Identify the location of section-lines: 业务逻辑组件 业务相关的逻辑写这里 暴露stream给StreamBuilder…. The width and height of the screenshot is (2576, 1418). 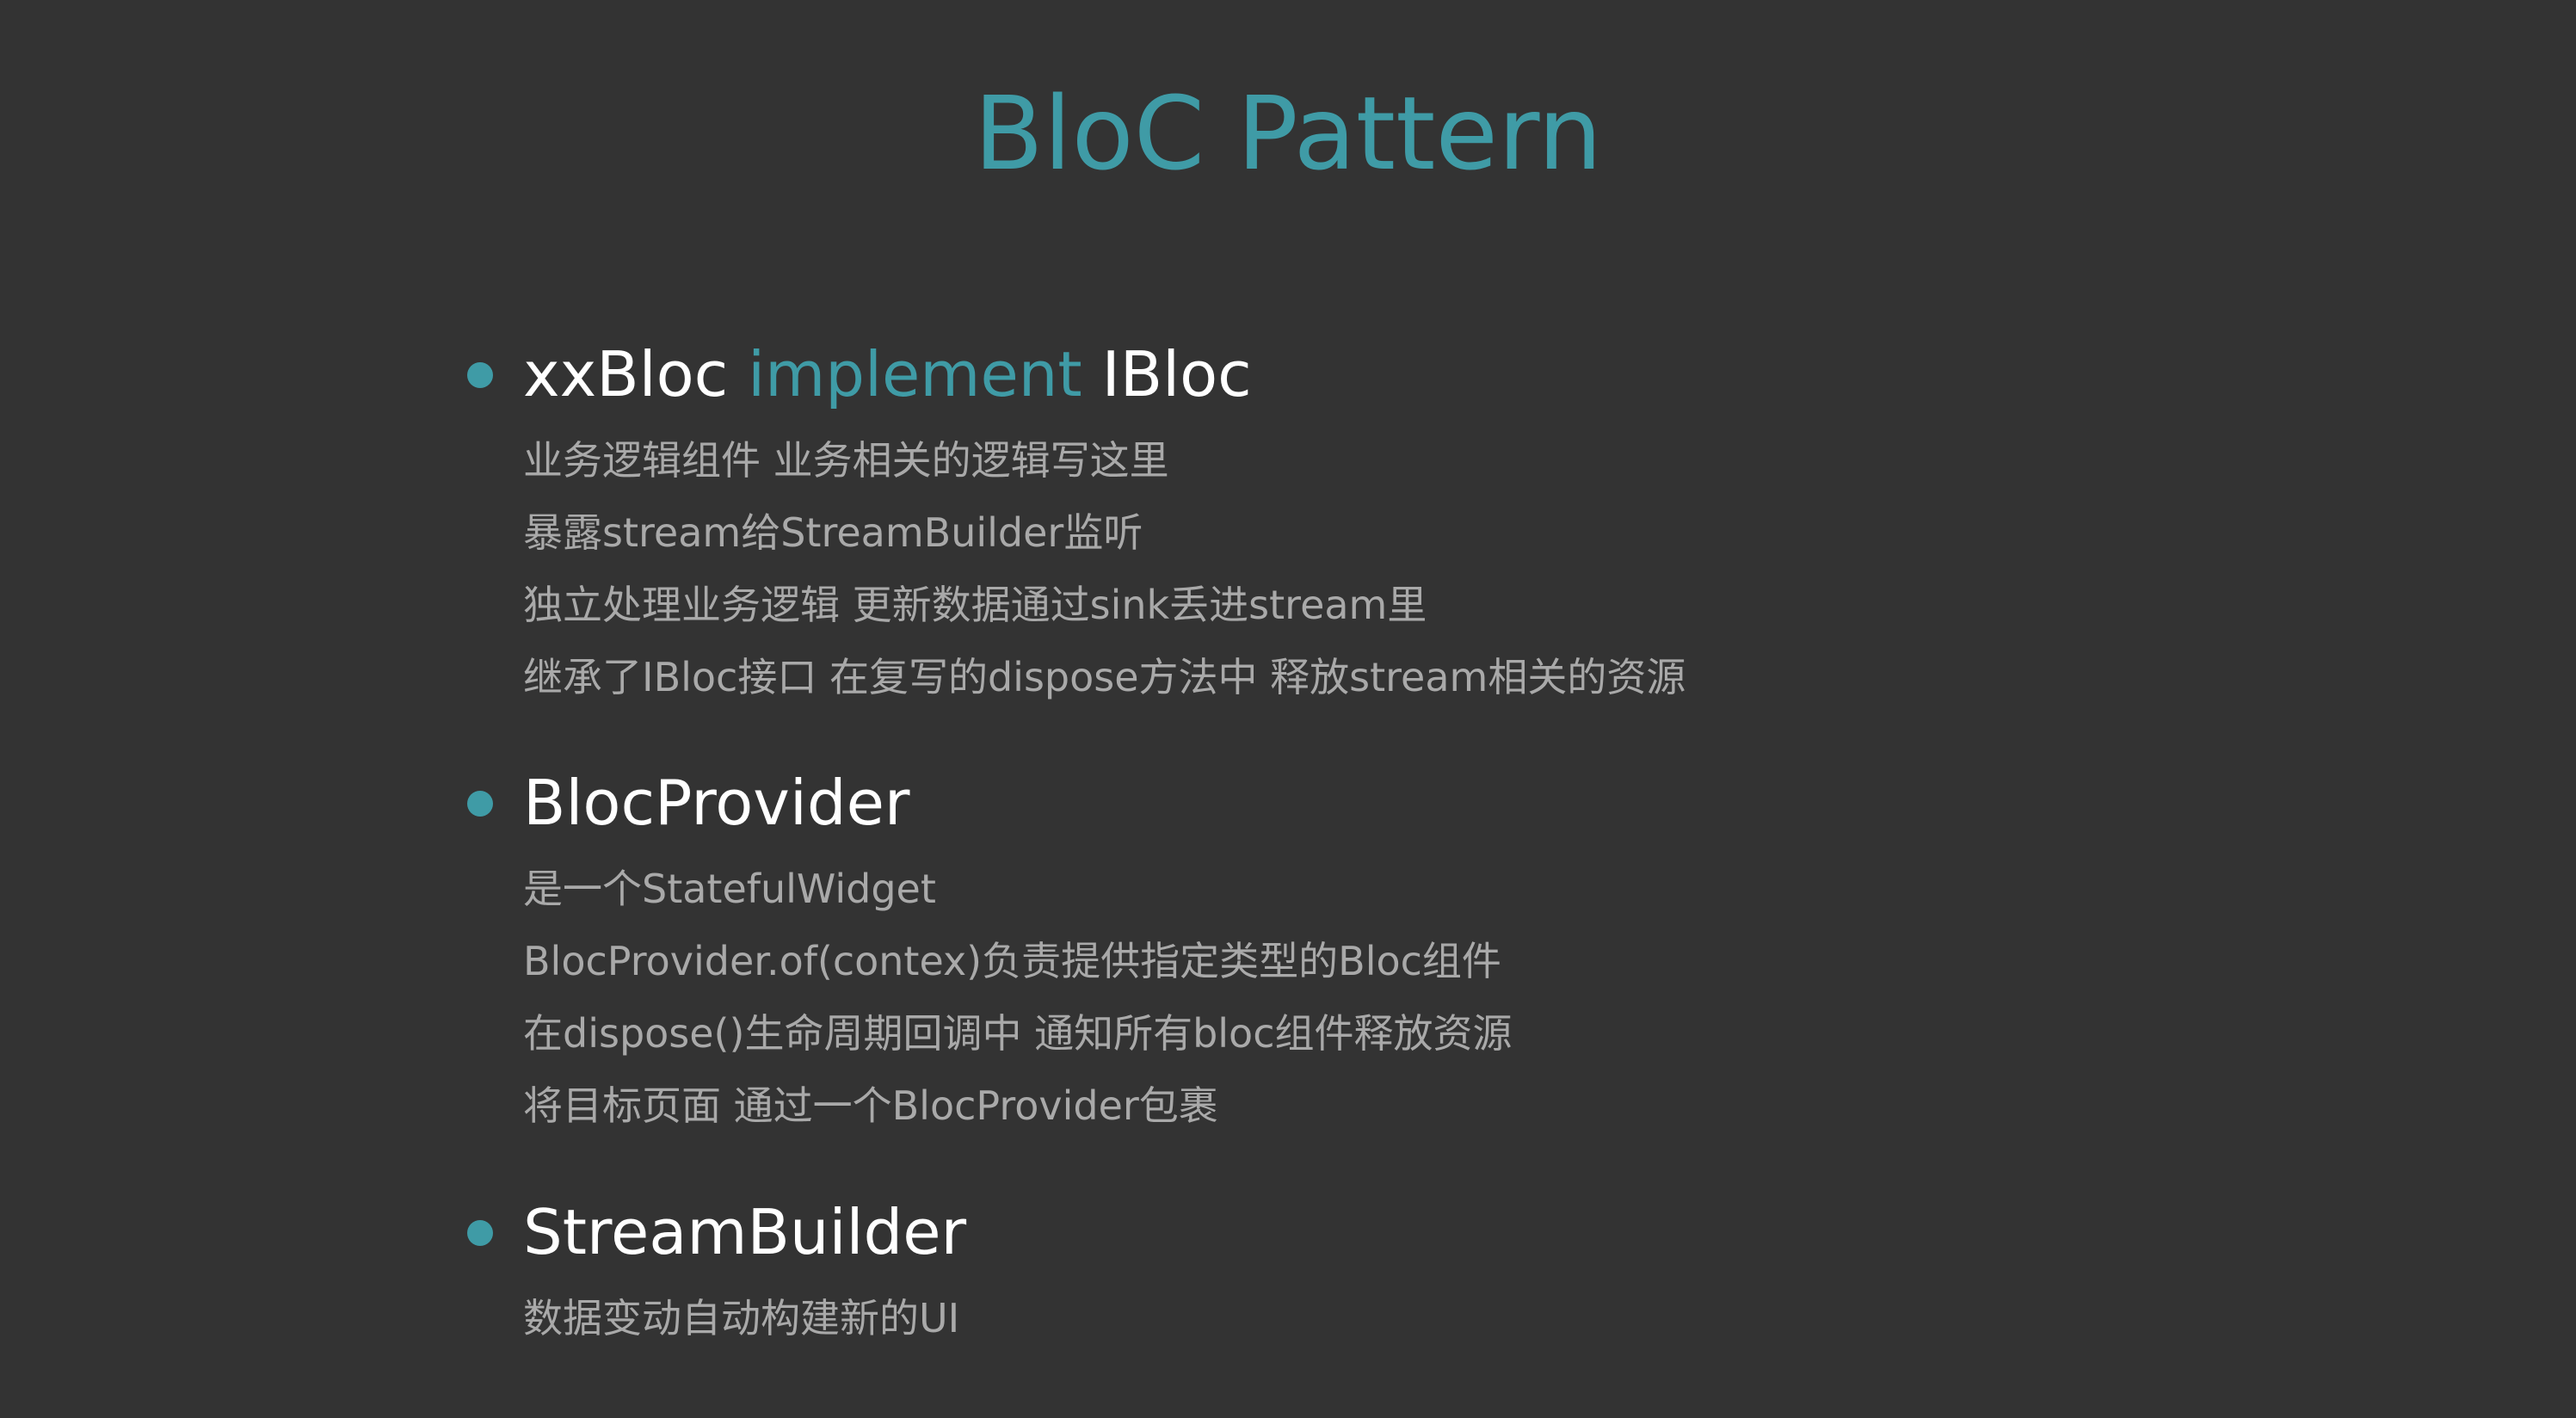
(1411, 568).